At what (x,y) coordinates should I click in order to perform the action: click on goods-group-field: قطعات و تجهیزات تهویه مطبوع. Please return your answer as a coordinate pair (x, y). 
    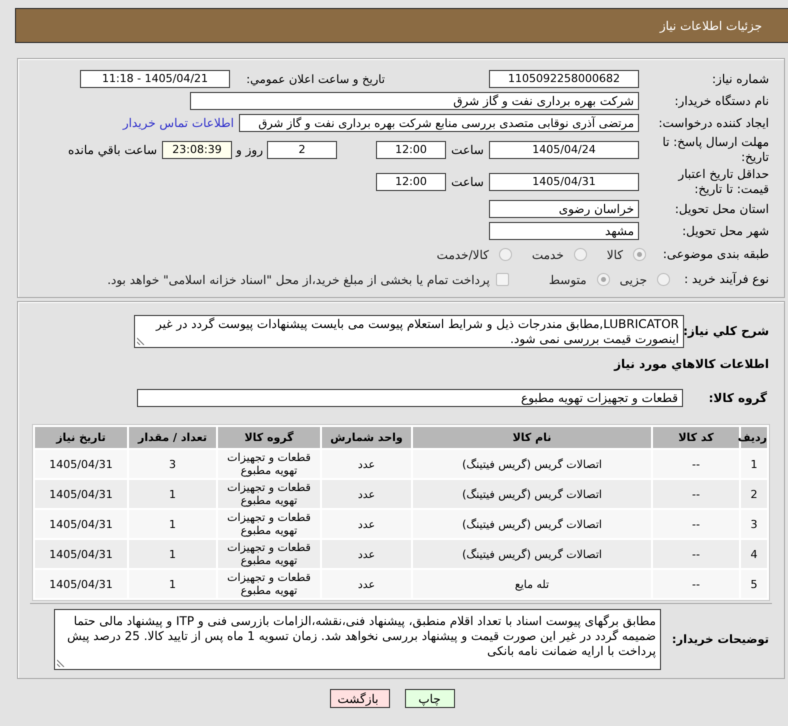
    Looking at the image, I should click on (410, 398).